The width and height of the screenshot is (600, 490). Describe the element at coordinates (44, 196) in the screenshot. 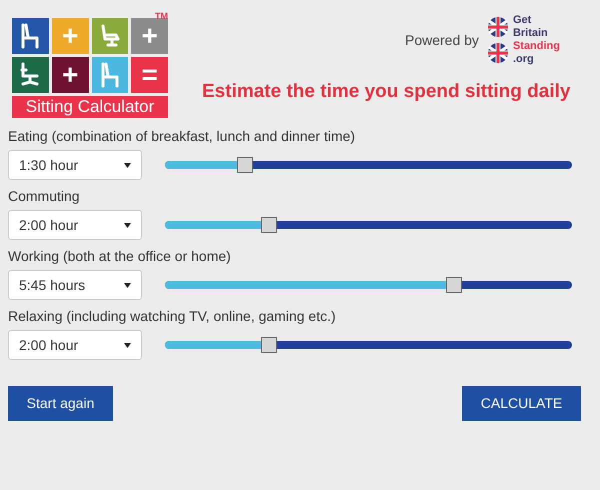

I see `activity-label: Commuting` at that location.